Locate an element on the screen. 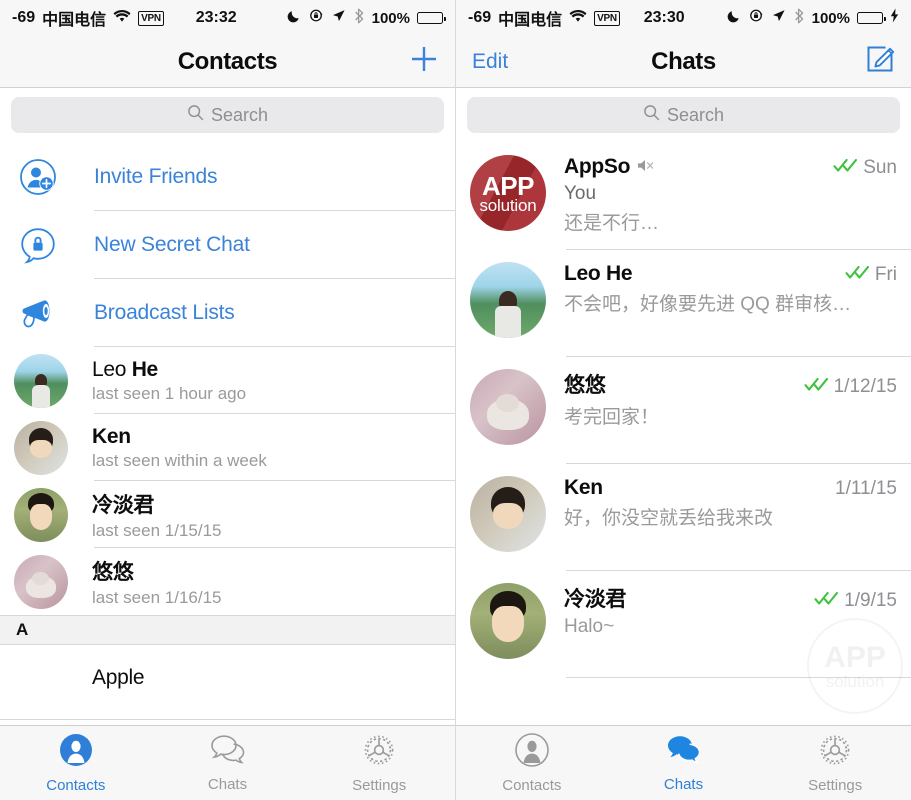 The height and width of the screenshot is (800, 911). nav-bar-contacts: Contacts is located at coordinates (227, 62).